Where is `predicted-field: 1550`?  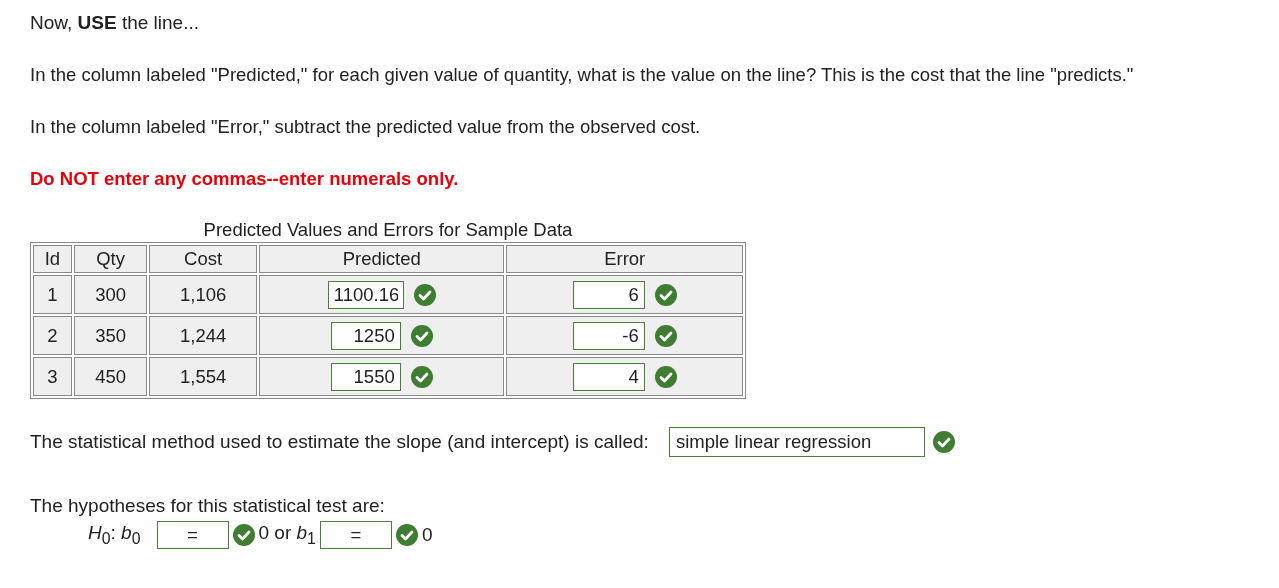
predicted-field: 1550 is located at coordinates (365, 376).